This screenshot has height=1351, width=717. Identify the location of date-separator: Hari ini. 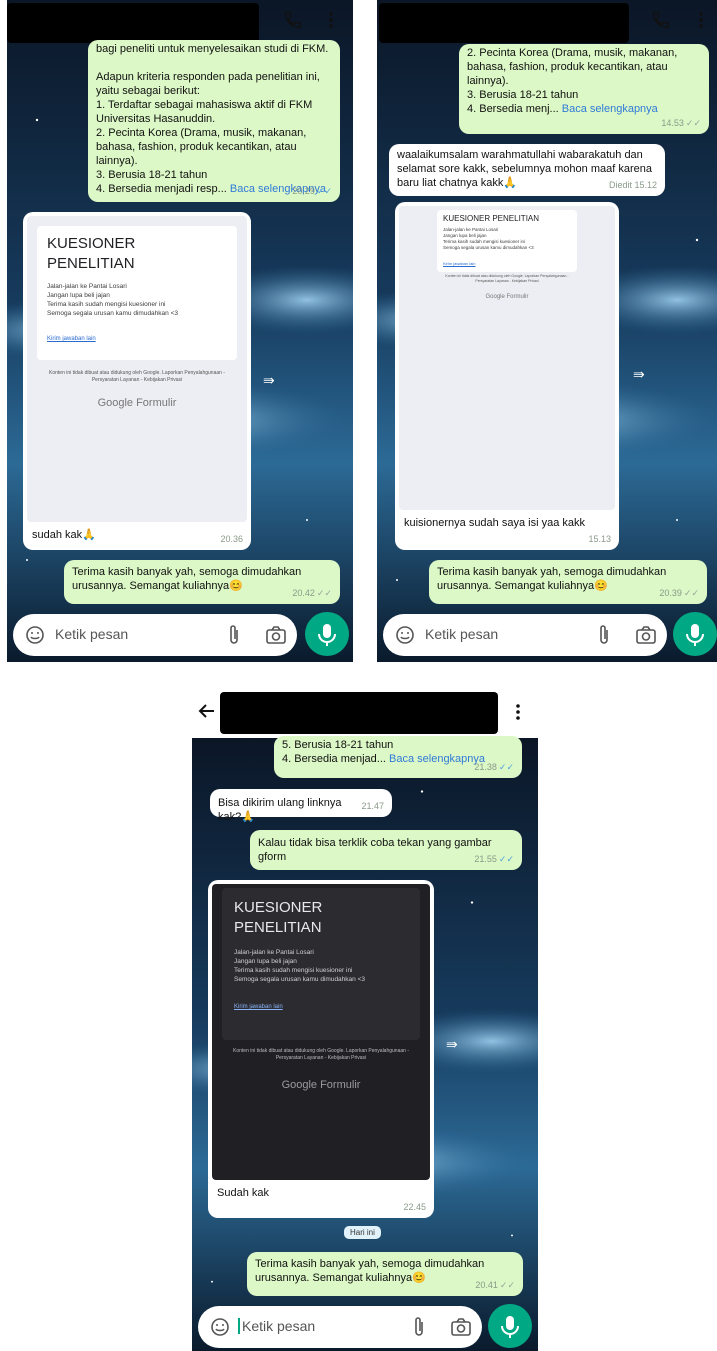
(362, 1232).